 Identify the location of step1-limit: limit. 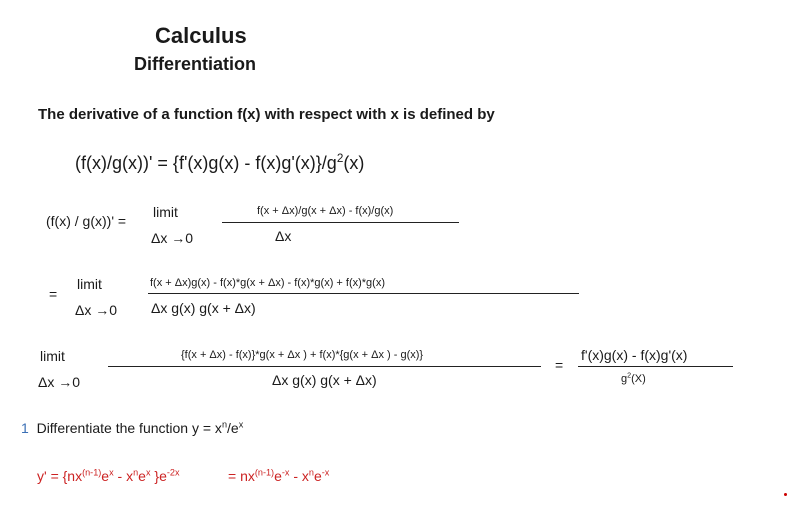
(165, 212).